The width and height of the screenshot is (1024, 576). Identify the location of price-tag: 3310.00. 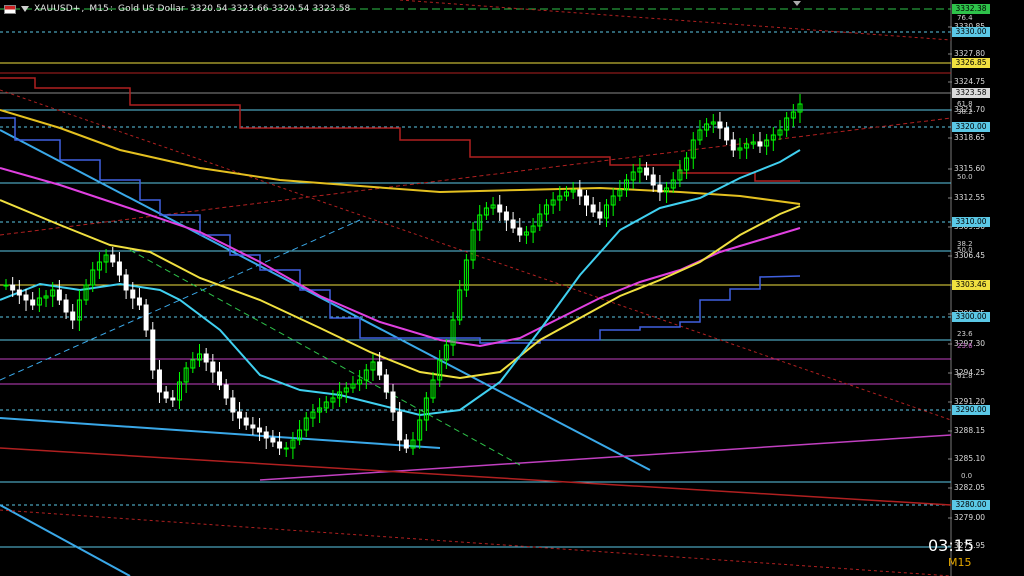
(971, 222).